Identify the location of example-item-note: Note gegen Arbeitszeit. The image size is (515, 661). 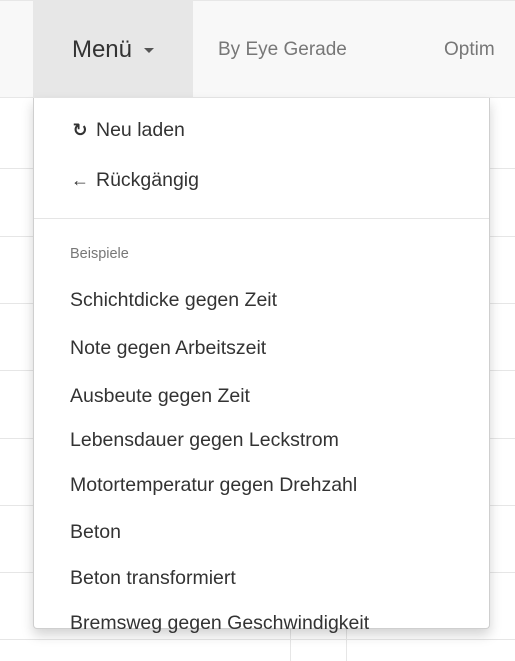
(168, 348).